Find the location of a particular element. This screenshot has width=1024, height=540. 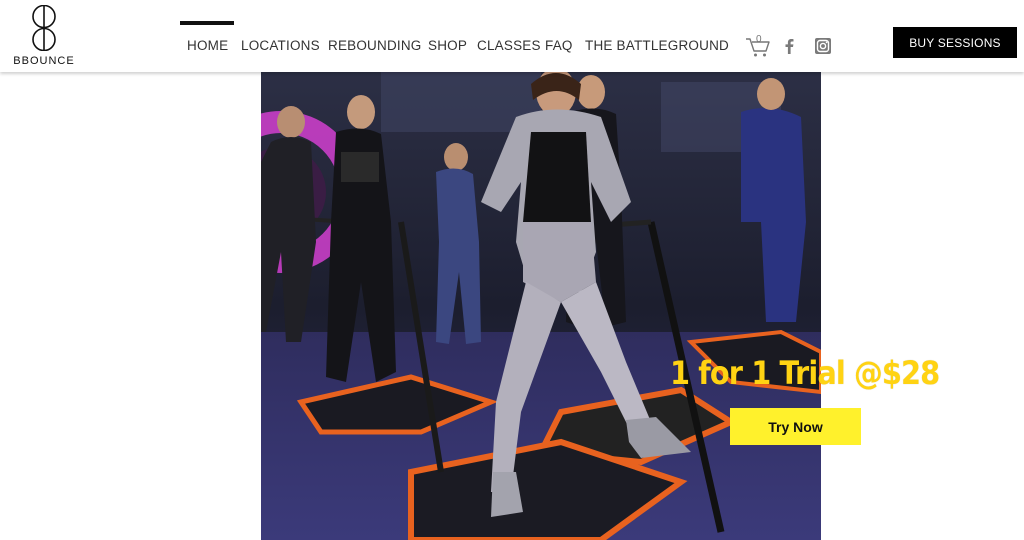

nav-item-classes: CLASSES is located at coordinates (509, 45).